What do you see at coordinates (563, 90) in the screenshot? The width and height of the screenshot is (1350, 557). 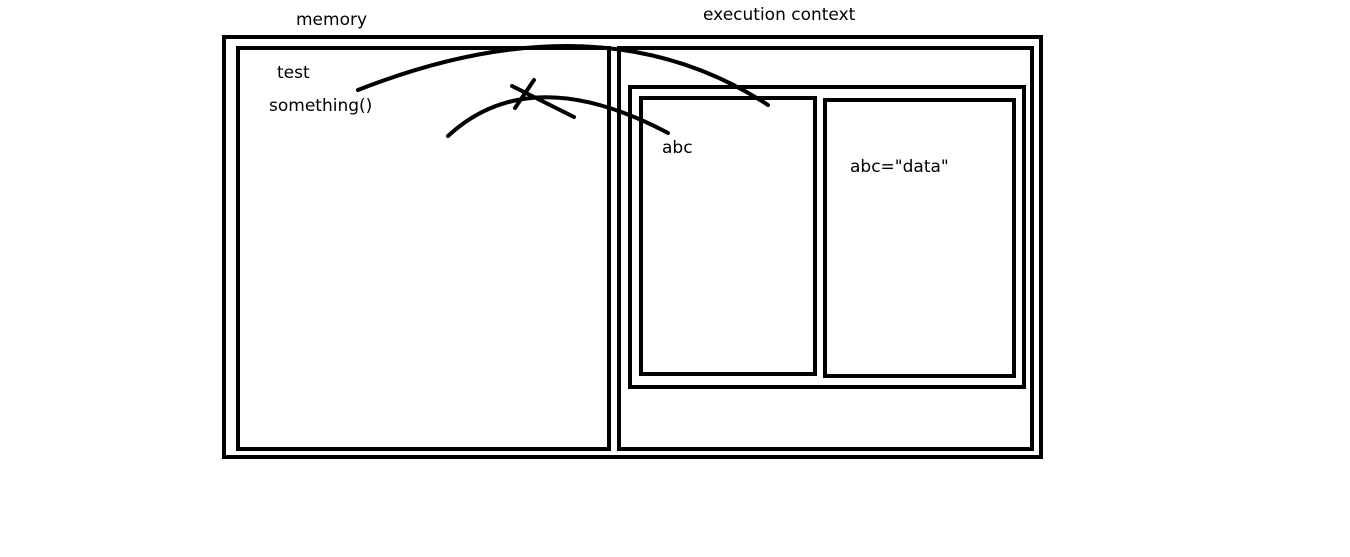 I see `connector-strokes` at bounding box center [563, 90].